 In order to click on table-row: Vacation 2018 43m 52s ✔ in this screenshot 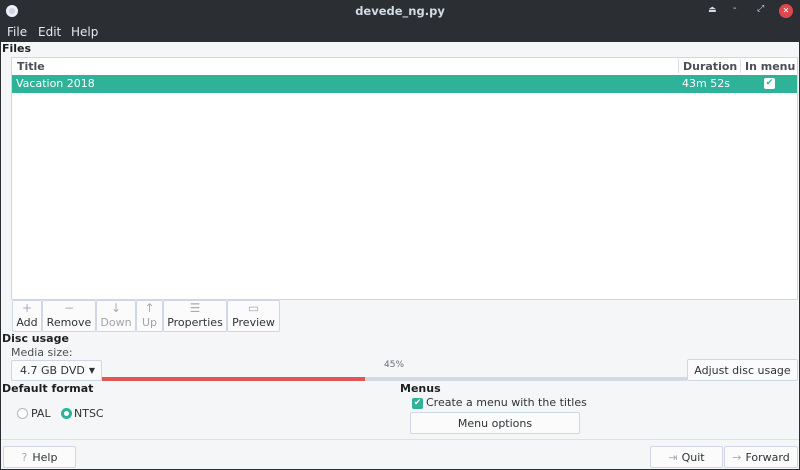, I will do `click(404, 84)`.